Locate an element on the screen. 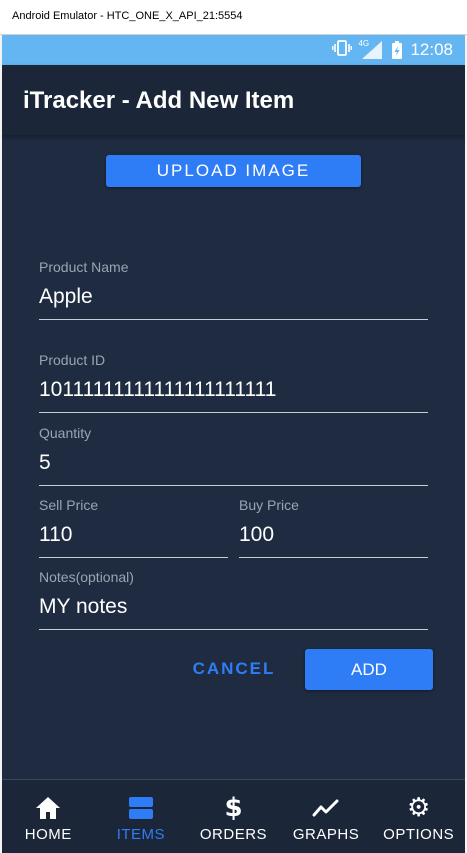 The width and height of the screenshot is (467, 853). quantity-input: 5 is located at coordinates (45, 463).